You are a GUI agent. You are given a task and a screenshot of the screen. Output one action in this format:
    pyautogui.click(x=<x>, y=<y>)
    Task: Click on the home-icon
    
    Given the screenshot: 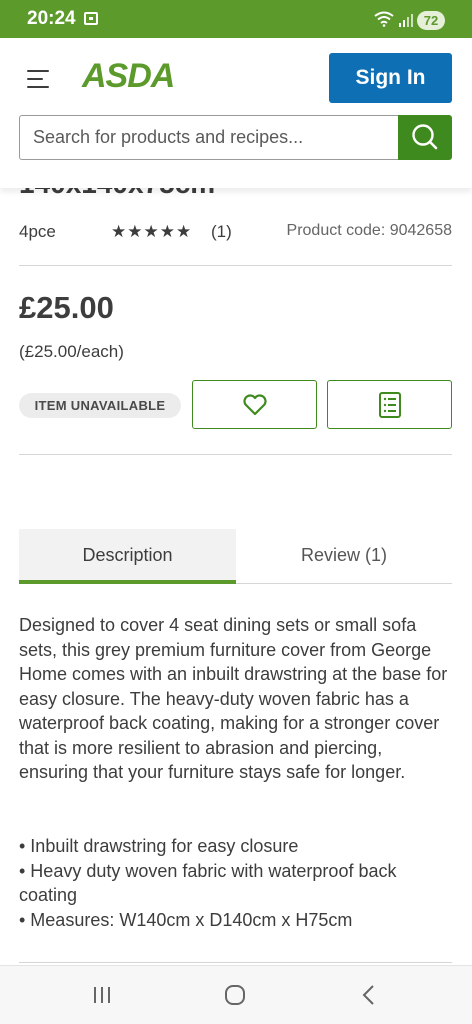 What is the action you would take?
    pyautogui.click(x=235, y=995)
    